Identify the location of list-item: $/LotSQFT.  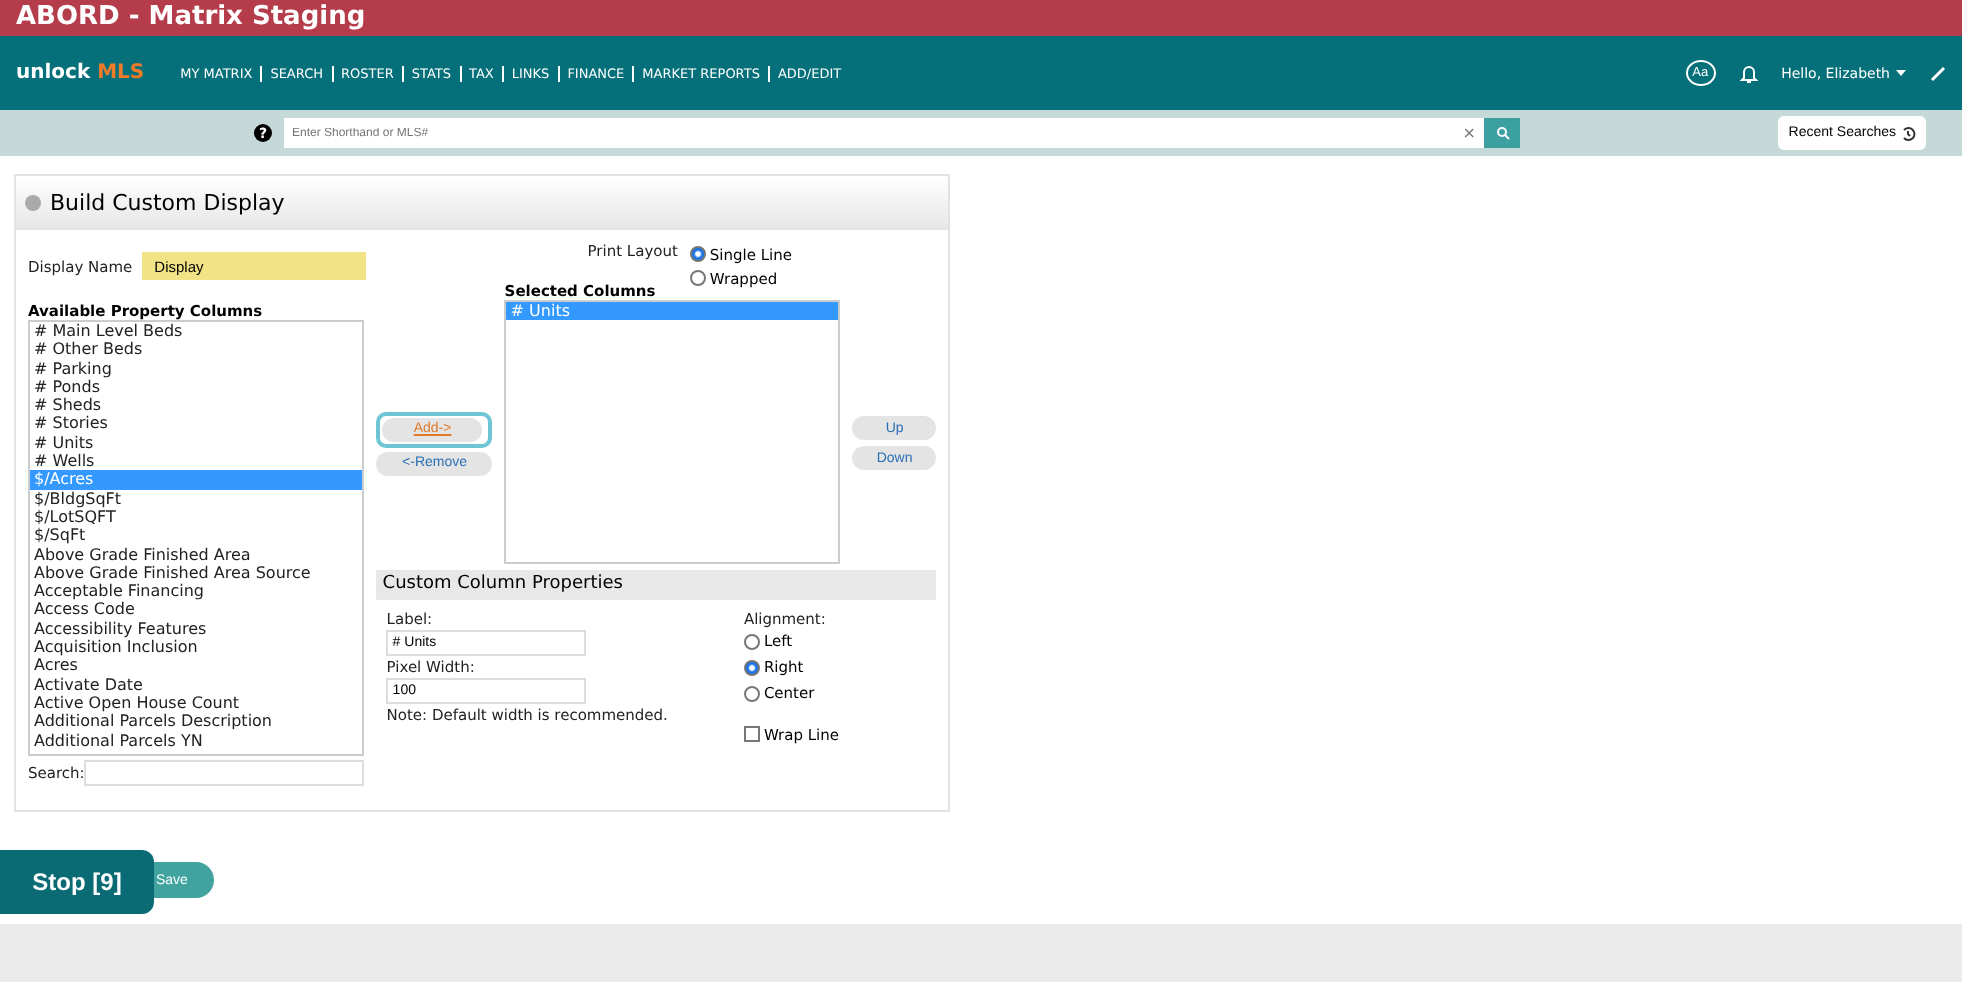
(196, 517).